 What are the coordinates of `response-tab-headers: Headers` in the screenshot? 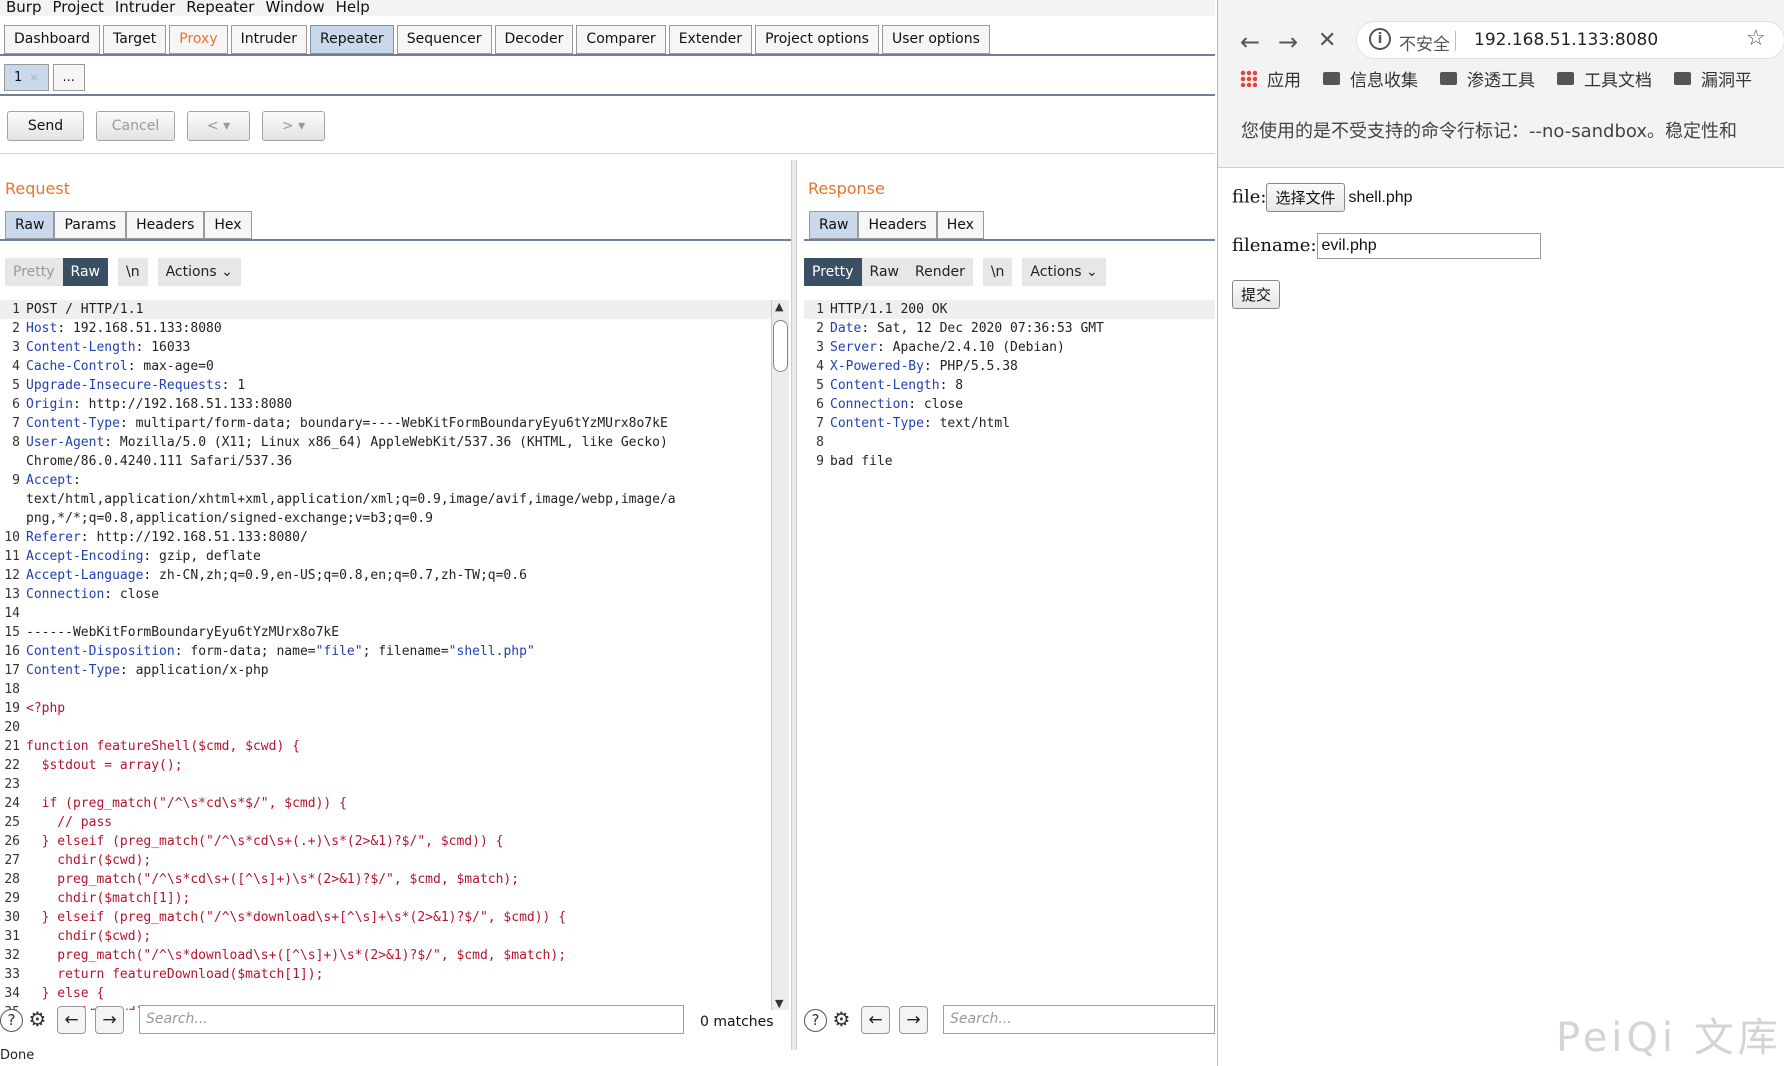 It's located at (897, 225).